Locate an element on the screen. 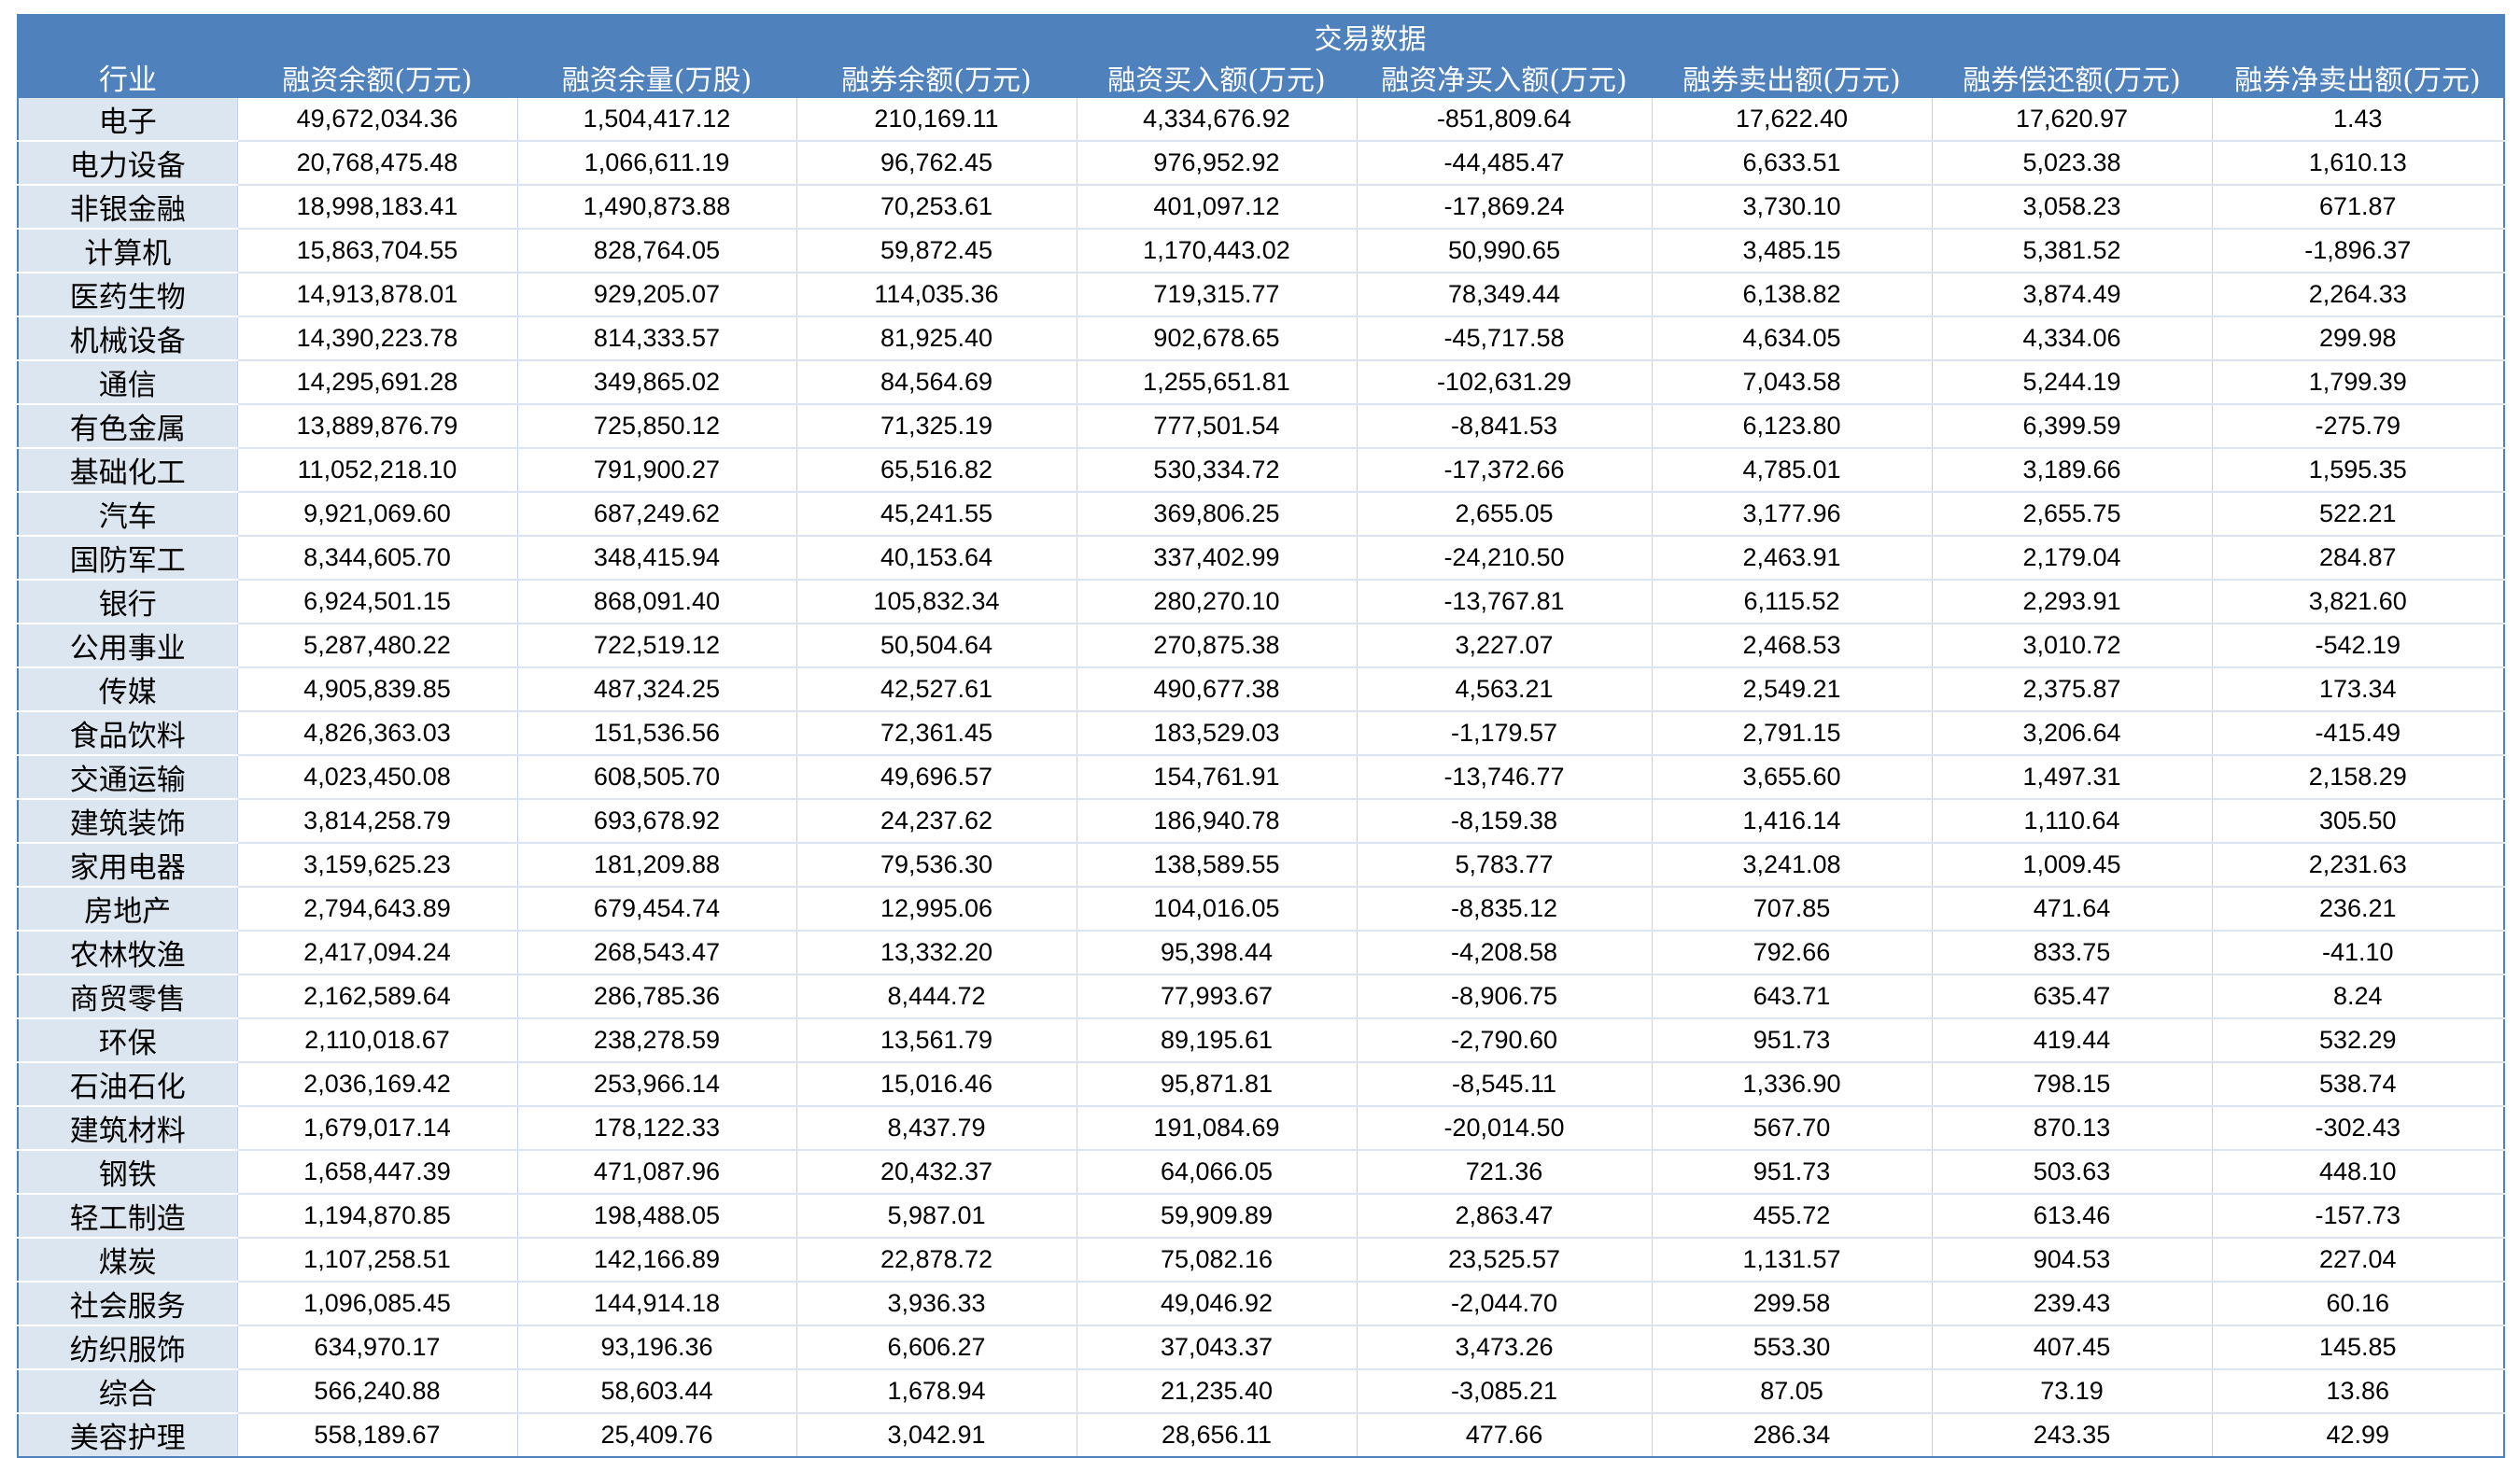 The height and width of the screenshot is (1458, 2520). value-cell: 904.53 is located at coordinates (2071, 1260).